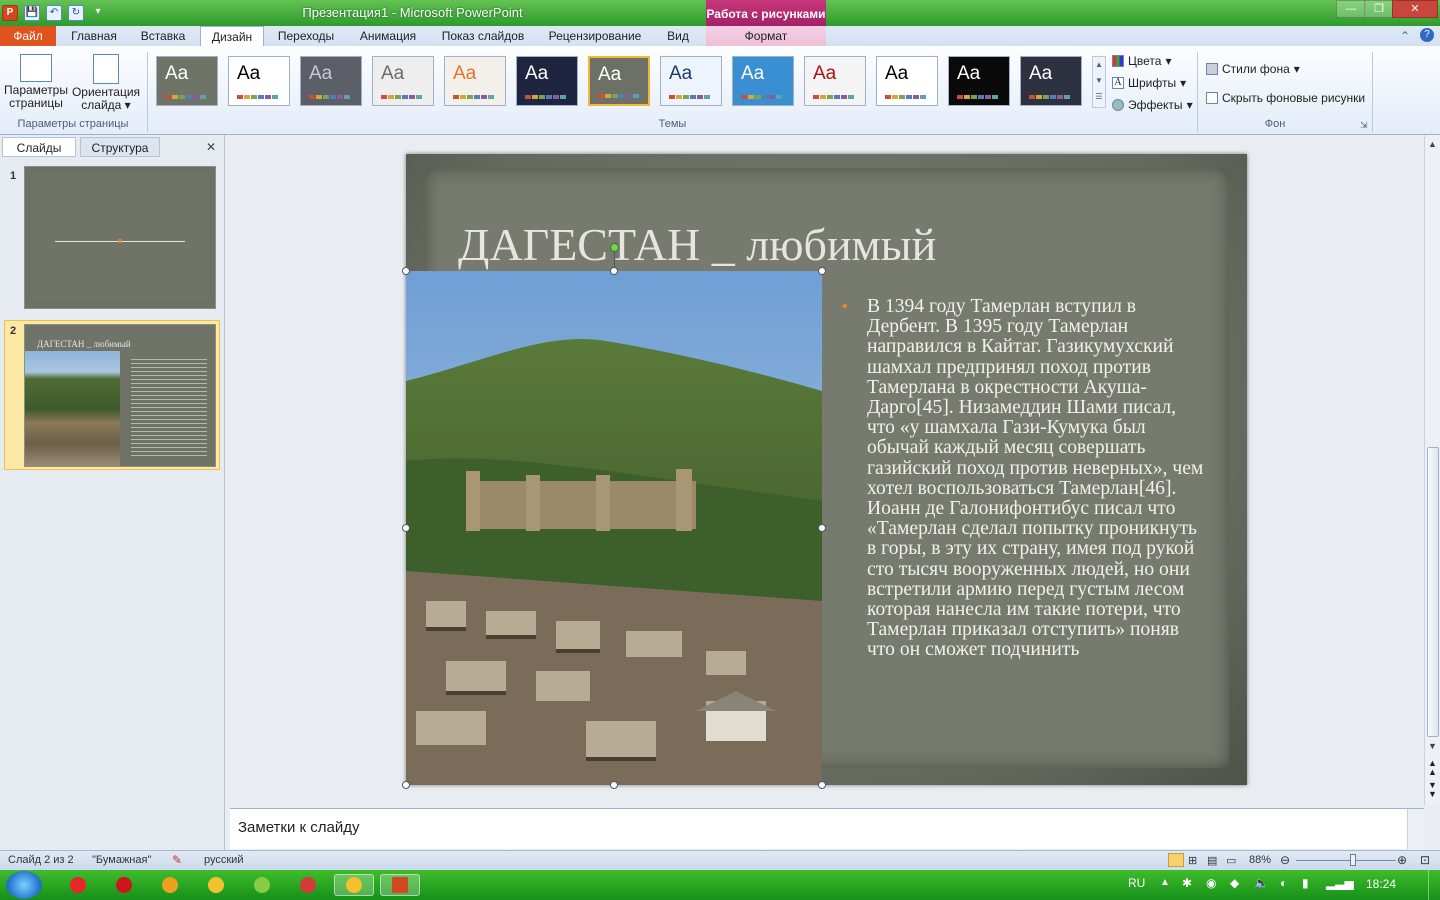 Image resolution: width=1440 pixels, height=900 pixels. I want to click on next-slide-icon: ▼ ▼, so click(1432, 790).